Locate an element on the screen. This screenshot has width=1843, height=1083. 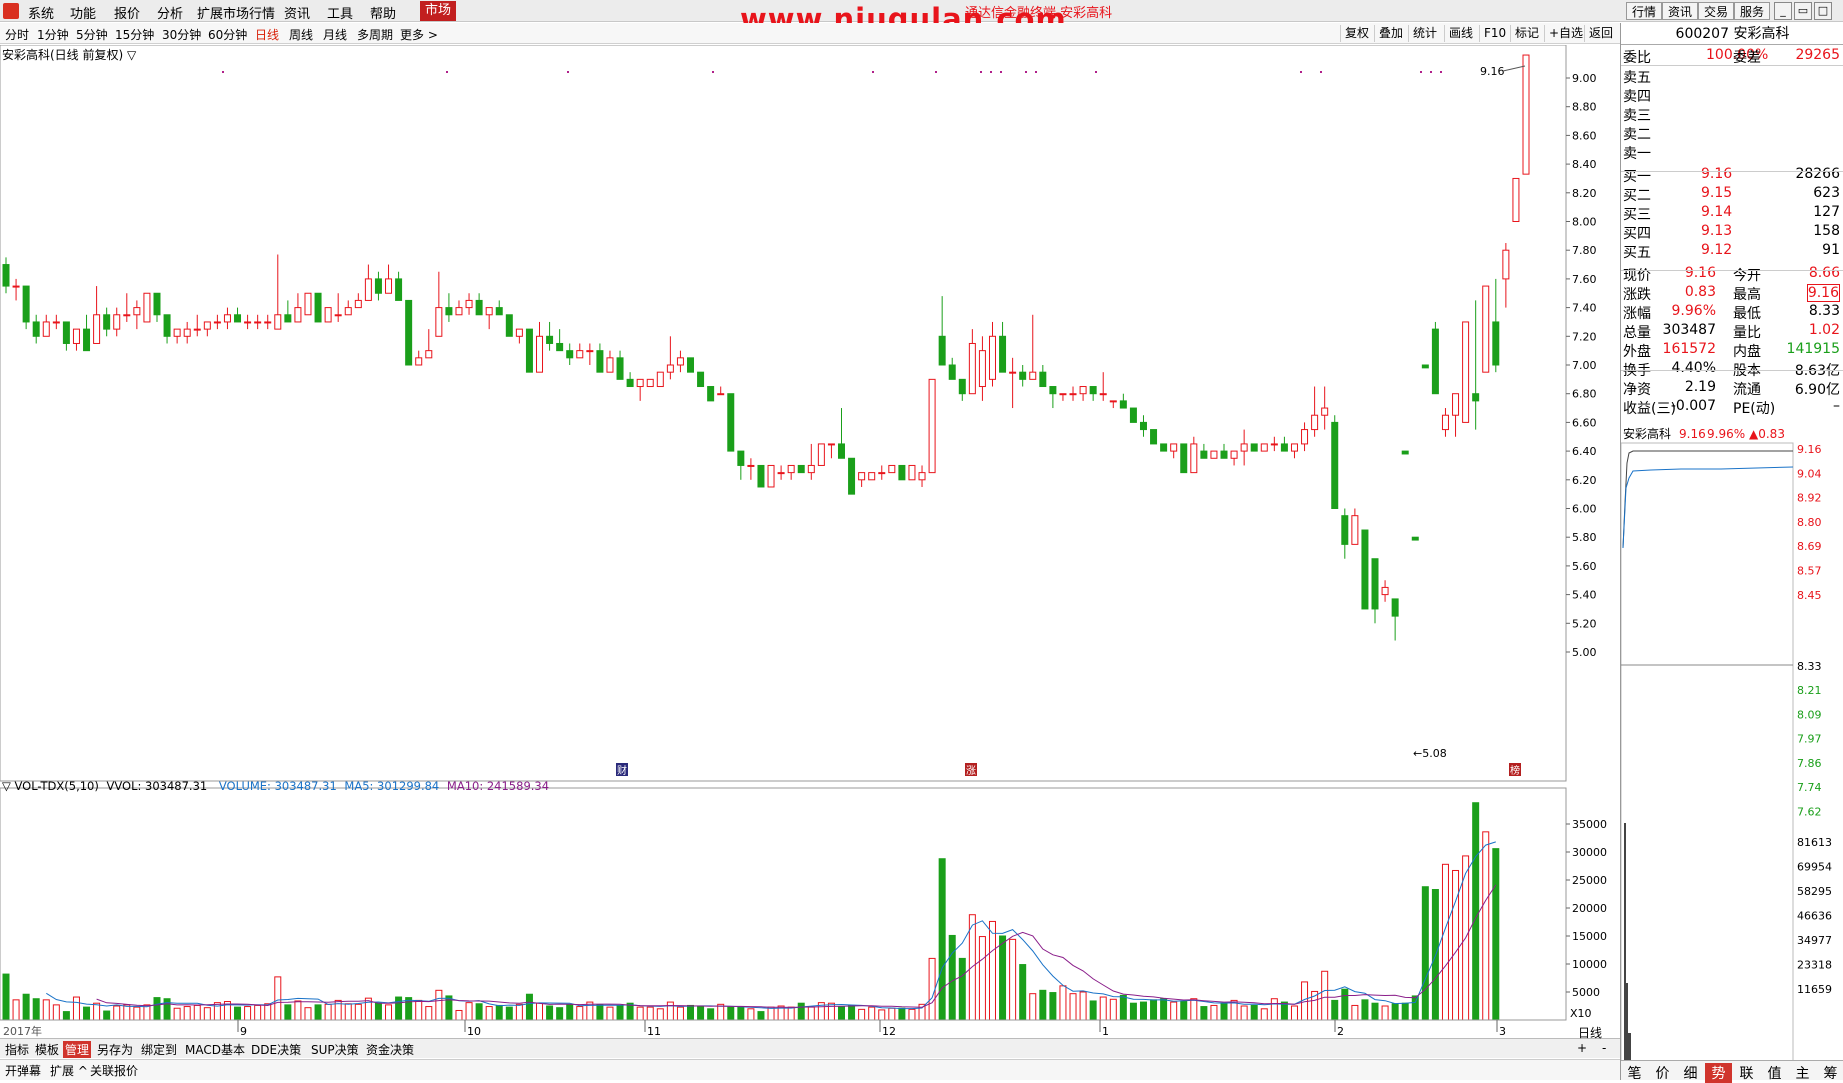
rtab-chou: 筹 is located at coordinates (1830, 1073).